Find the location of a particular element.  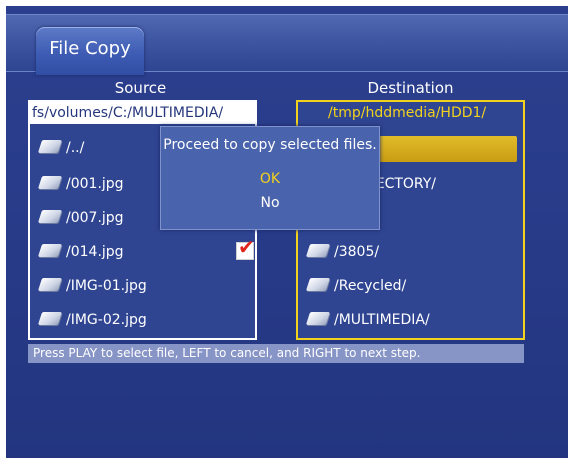

destination-item-label: /Recycled/ is located at coordinates (370, 286).